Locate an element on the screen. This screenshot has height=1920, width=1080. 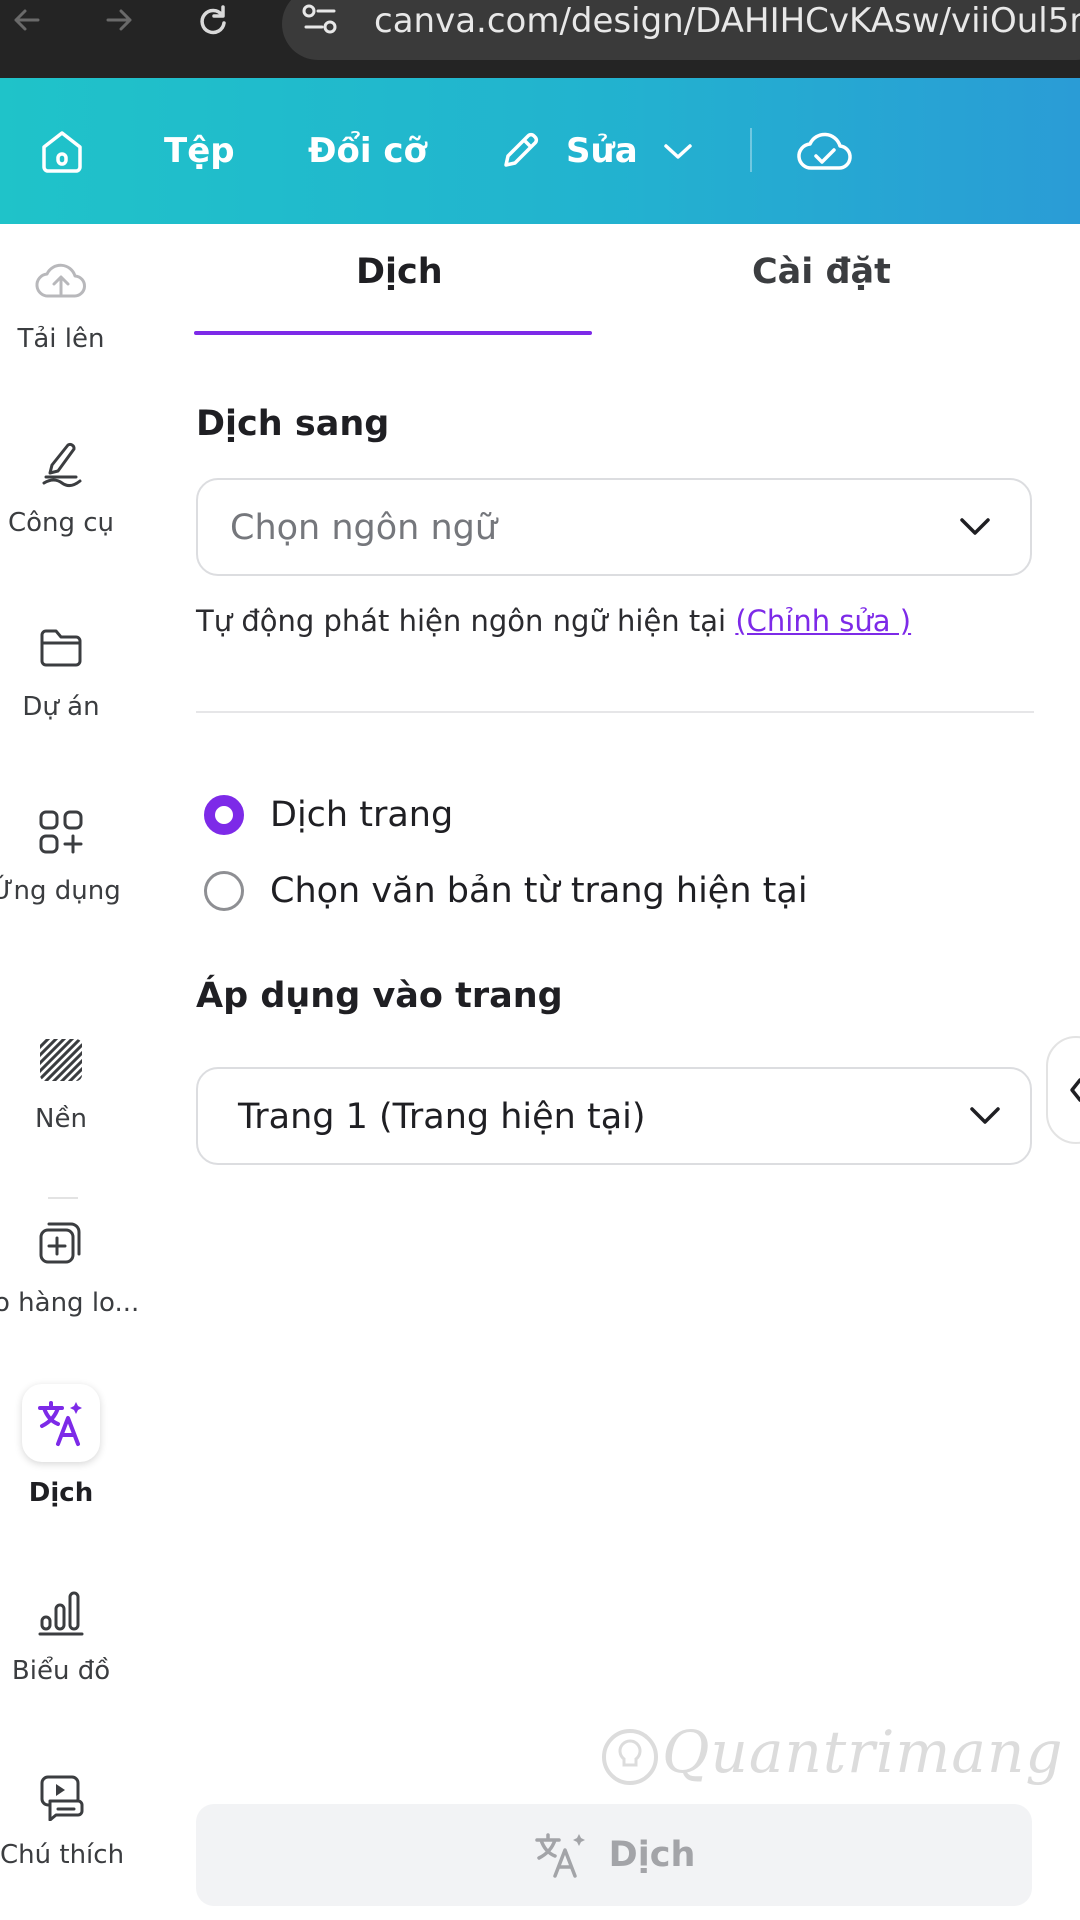
radio-label: Chọn văn bản từ trang hiện tại is located at coordinates (539, 891).